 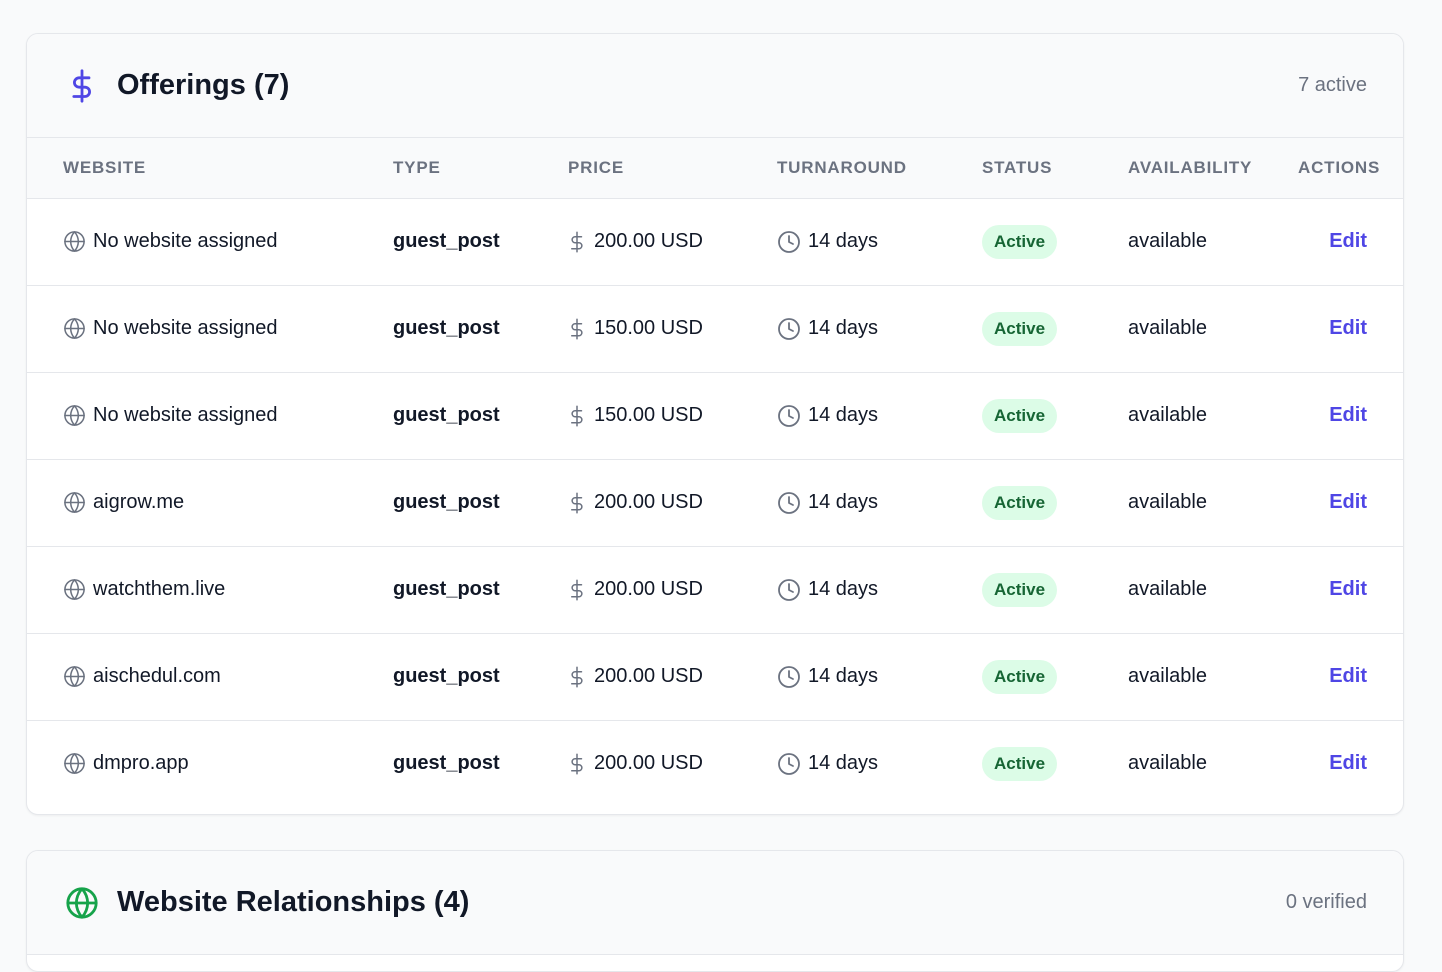 I want to click on website-name: dmpro.app, so click(x=141, y=763).